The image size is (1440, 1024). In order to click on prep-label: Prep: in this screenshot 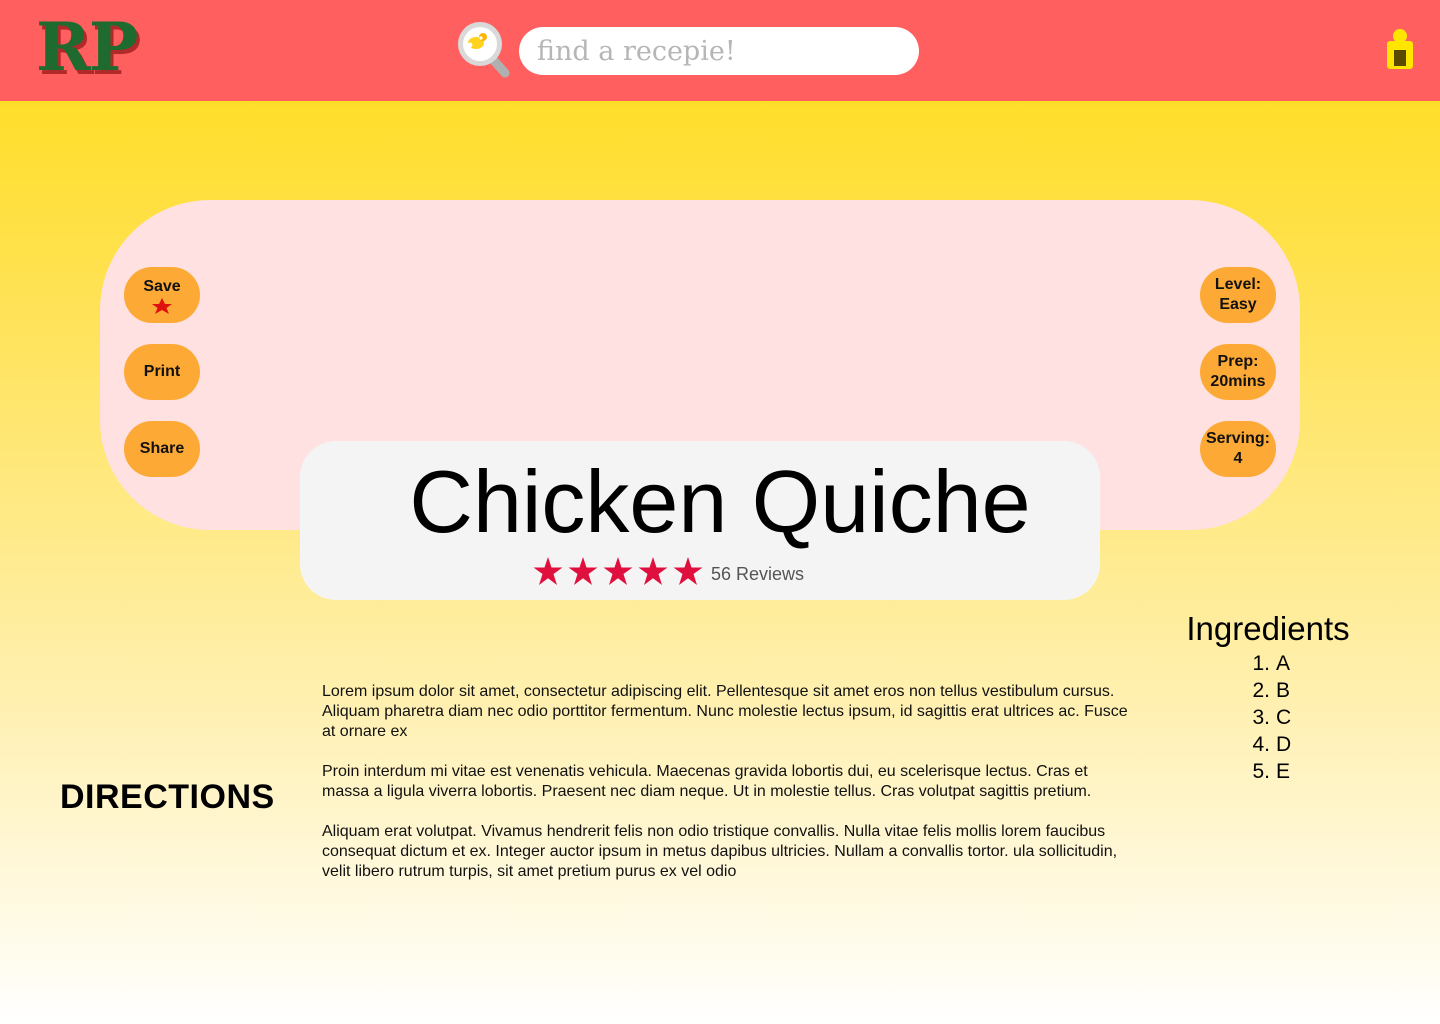, I will do `click(1238, 361)`.